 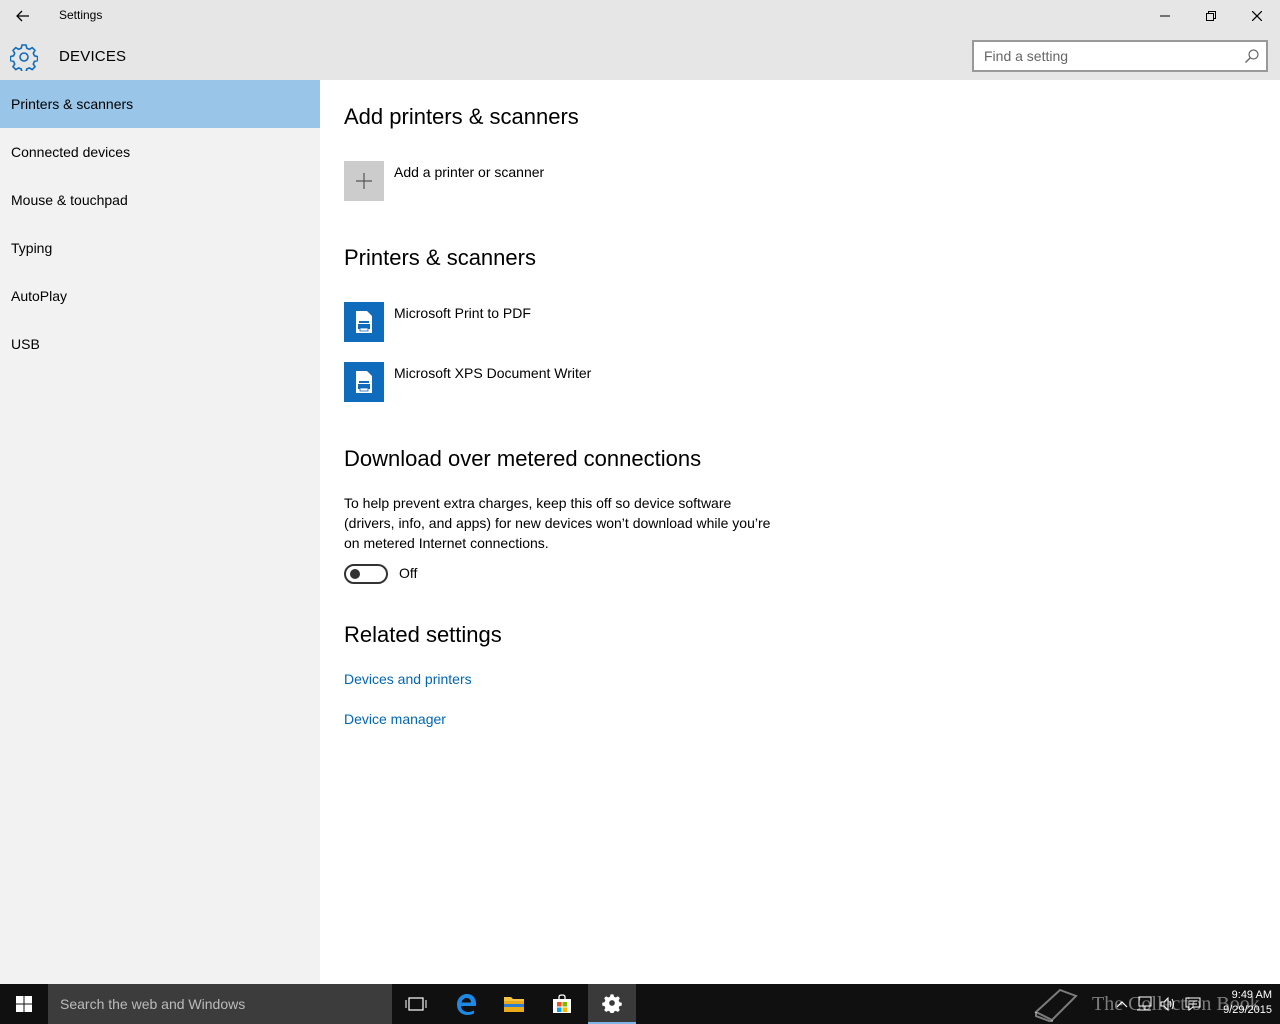 What do you see at coordinates (160, 344) in the screenshot?
I see `sidebar-item-usb: USB` at bounding box center [160, 344].